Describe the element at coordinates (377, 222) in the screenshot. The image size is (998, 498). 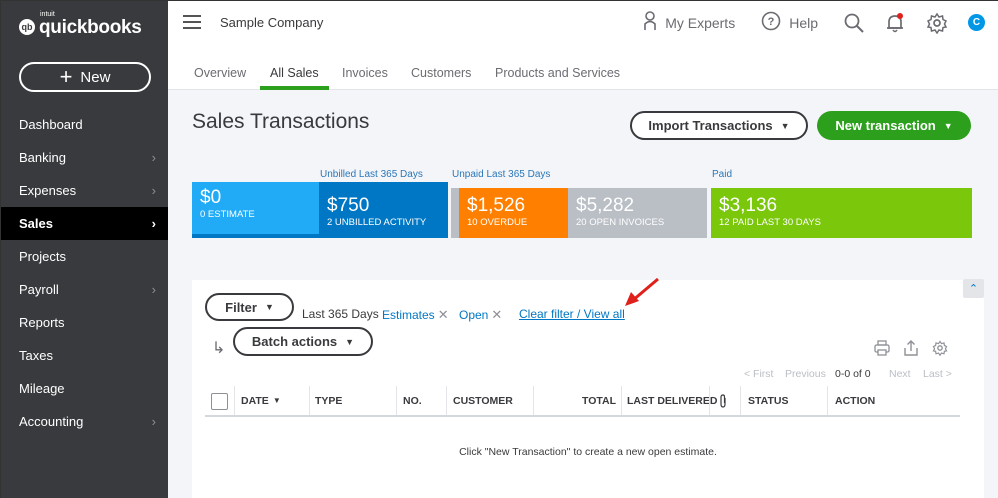
I see `unbilled-label: 2 UNBILLED ACTIVITY` at that location.